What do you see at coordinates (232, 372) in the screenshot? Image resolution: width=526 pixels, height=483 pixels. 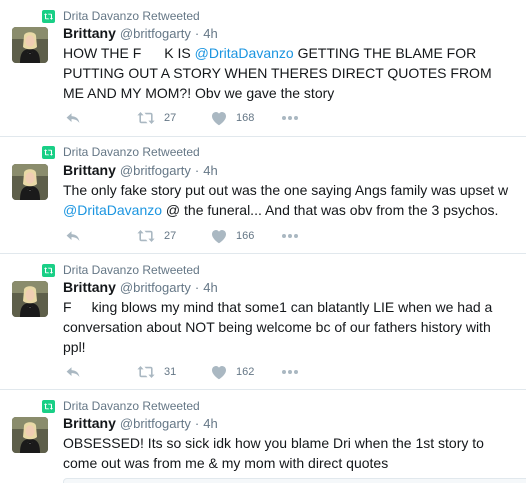 I see `like-button: 162` at bounding box center [232, 372].